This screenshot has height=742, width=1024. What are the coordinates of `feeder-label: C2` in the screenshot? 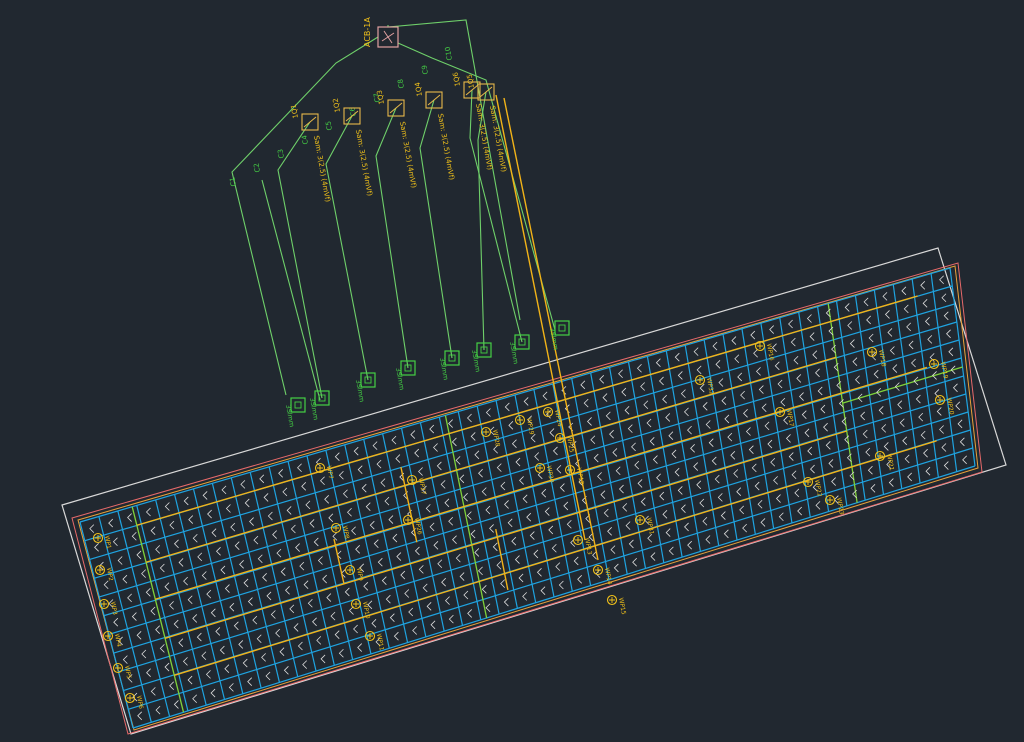 It's located at (257, 167).